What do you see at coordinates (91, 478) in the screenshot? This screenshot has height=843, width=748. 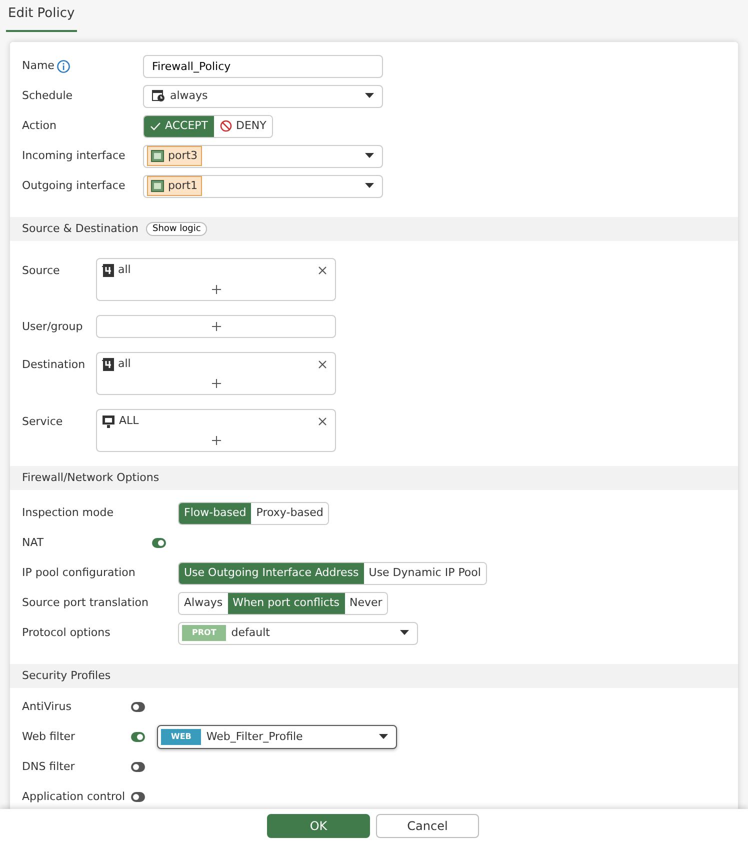 I see `section-title: Firewall/Network Options` at bounding box center [91, 478].